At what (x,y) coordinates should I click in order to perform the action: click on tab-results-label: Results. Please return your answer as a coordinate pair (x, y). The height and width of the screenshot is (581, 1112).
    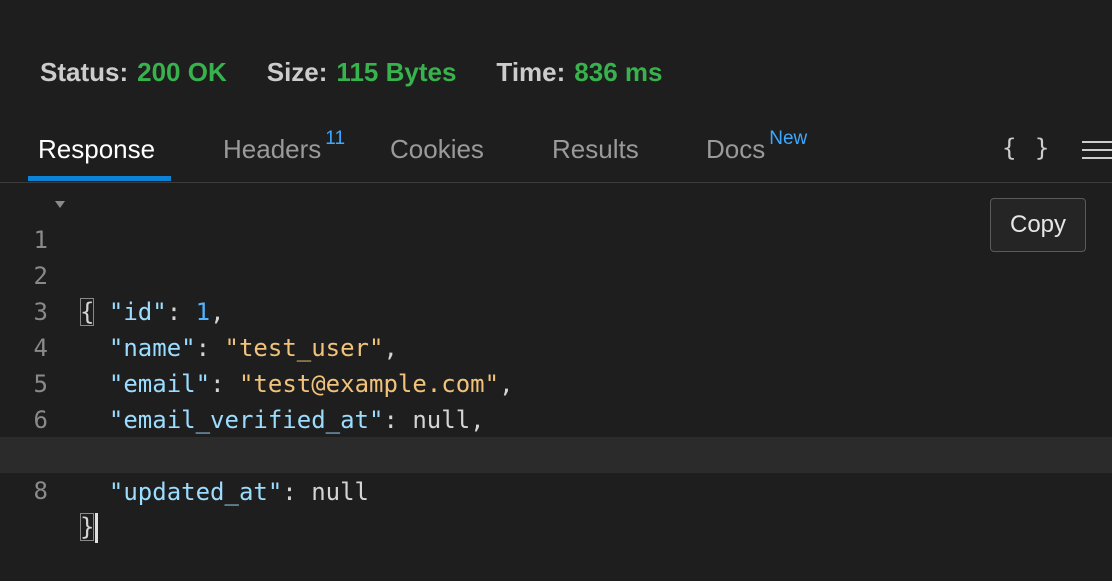
    Looking at the image, I should click on (595, 149).